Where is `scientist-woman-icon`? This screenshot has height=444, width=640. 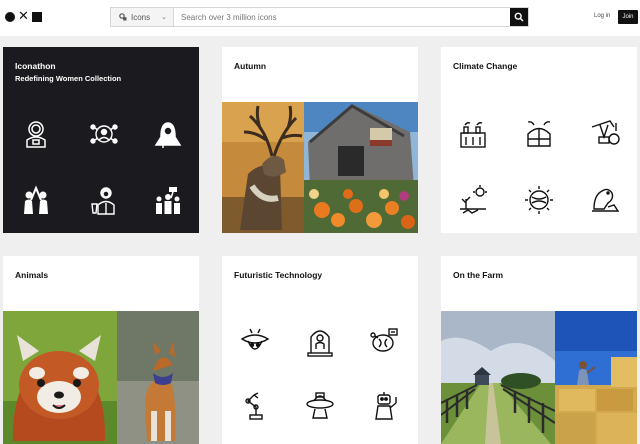 scientist-woman-icon is located at coordinates (103, 201).